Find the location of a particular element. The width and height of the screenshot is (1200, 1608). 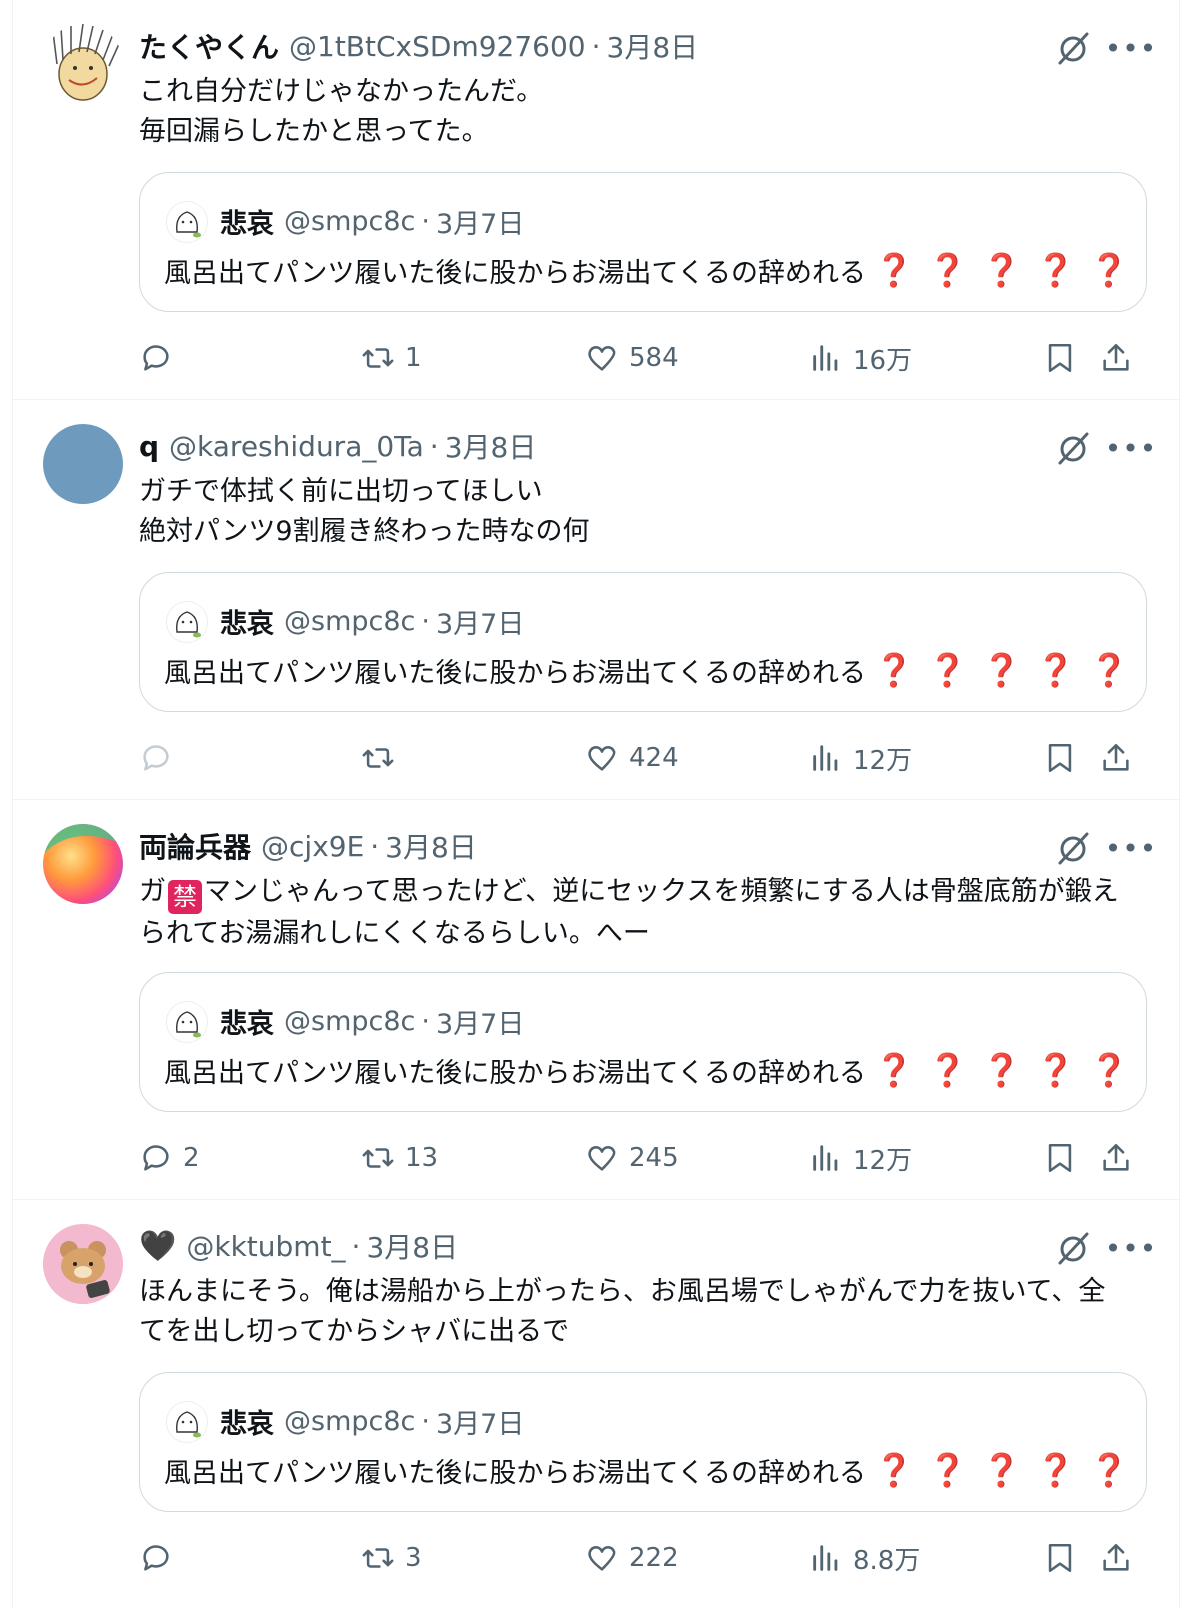

display-name: q is located at coordinates (149, 446).